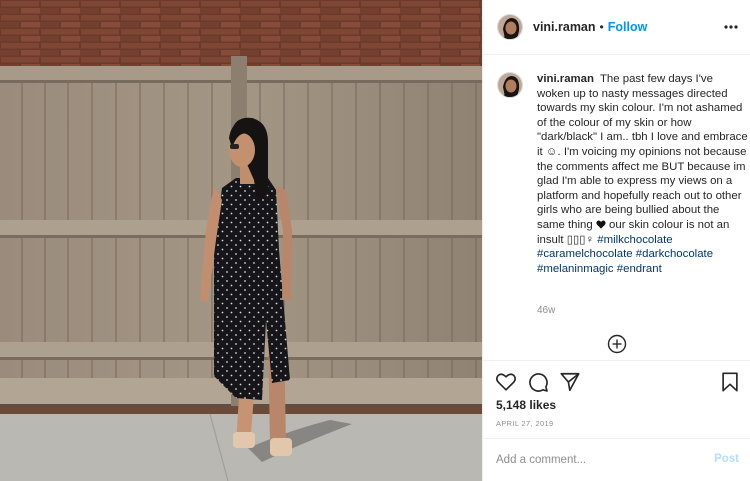 The image size is (750, 481). I want to click on comment-button, so click(538, 382).